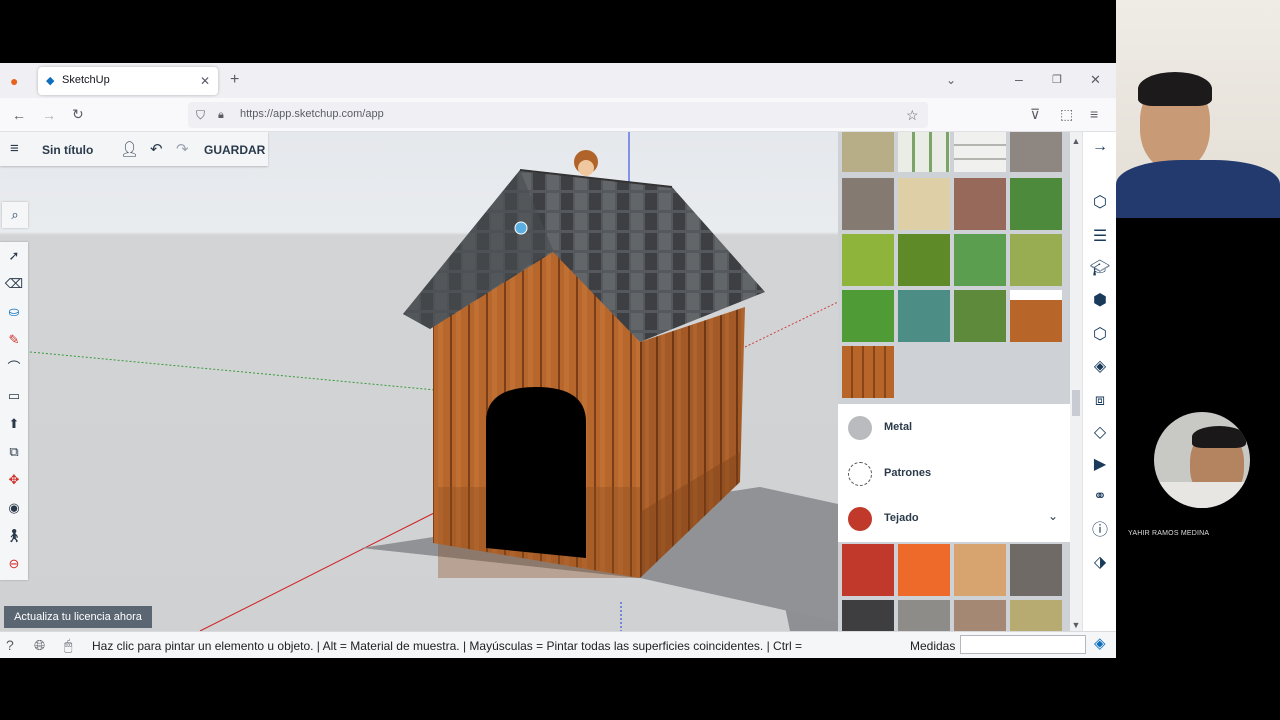 This screenshot has height=720, width=1280. Describe the element at coordinates (129, 149) in the screenshot. I see `user-icon: 👤︎` at that location.